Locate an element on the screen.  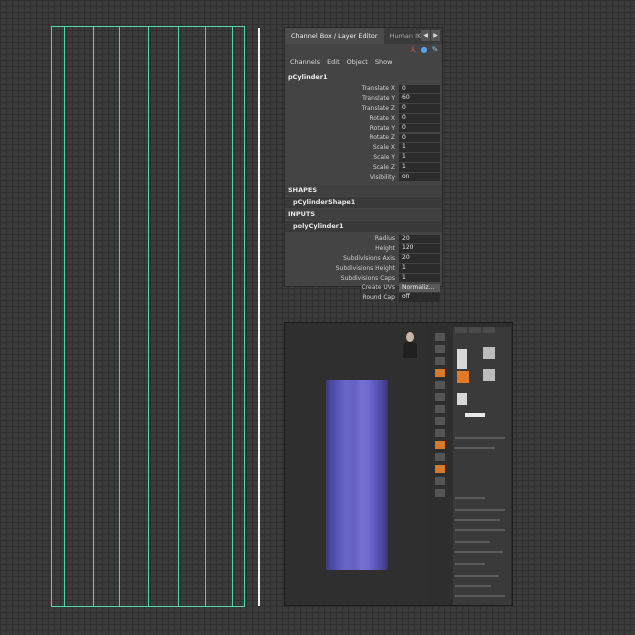
menu-show: Show is located at coordinates (384, 63).